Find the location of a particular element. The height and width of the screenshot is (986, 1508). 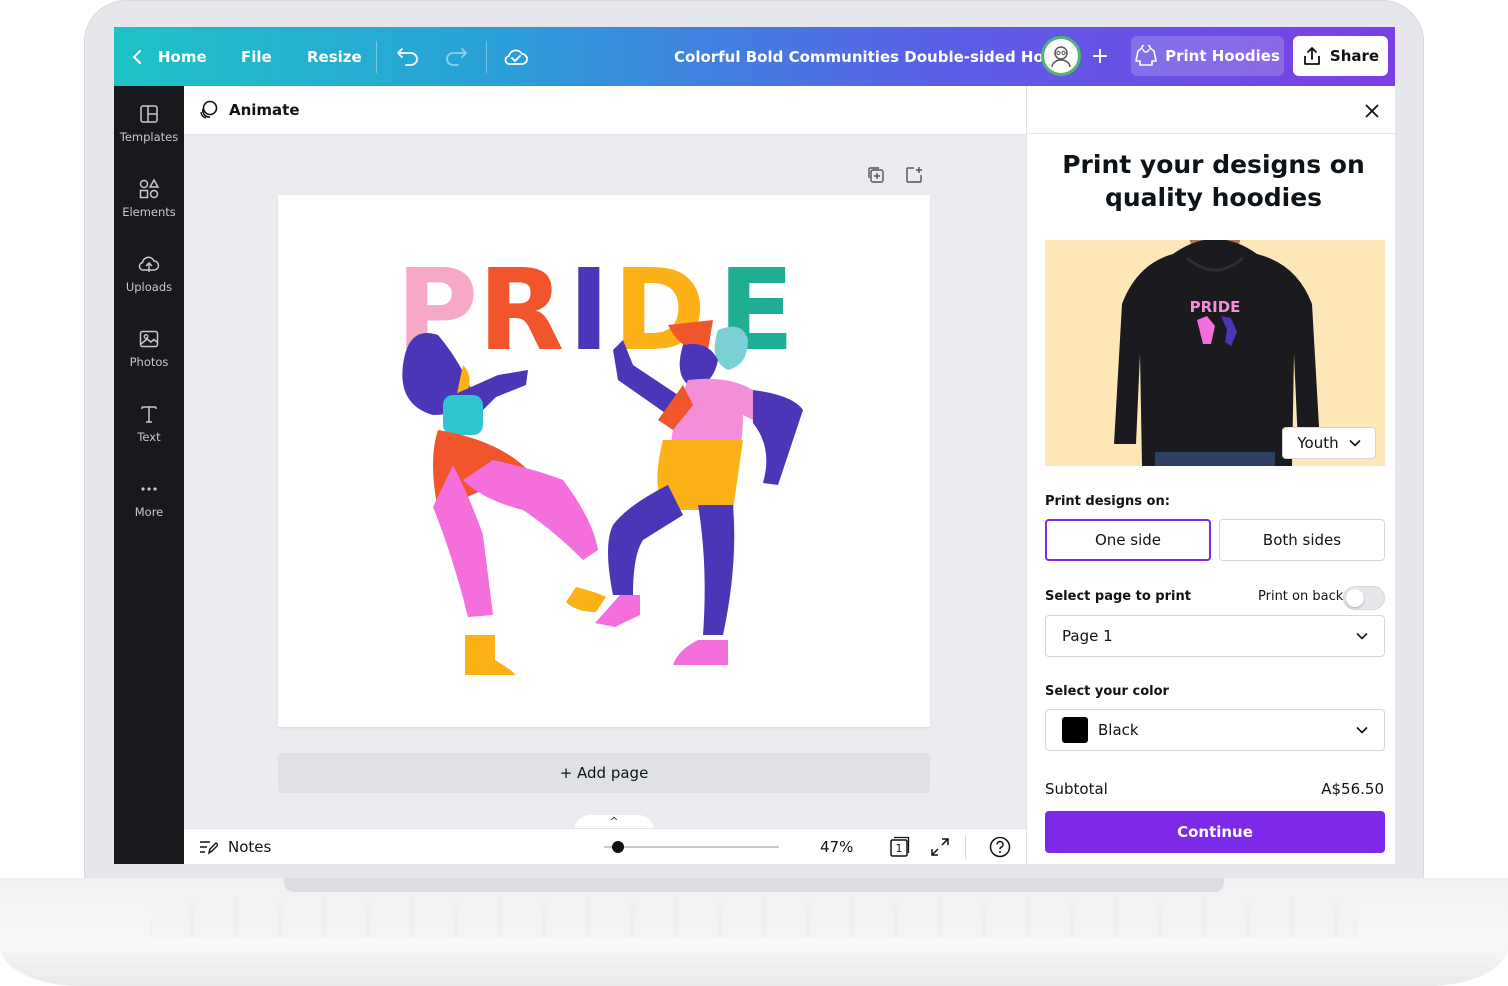

share-button: Share is located at coordinates (1340, 56).